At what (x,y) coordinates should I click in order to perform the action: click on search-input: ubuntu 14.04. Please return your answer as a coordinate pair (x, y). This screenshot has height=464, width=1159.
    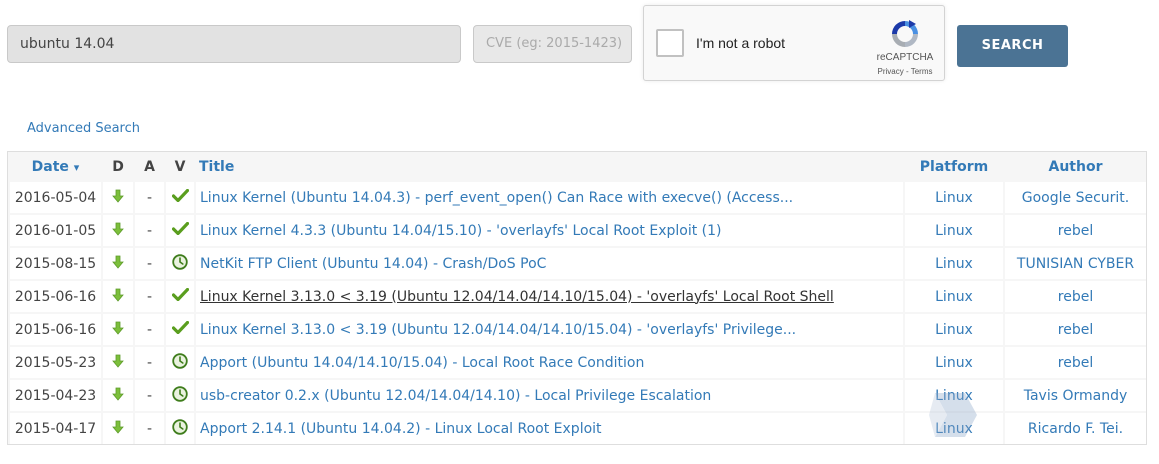
    Looking at the image, I should click on (234, 44).